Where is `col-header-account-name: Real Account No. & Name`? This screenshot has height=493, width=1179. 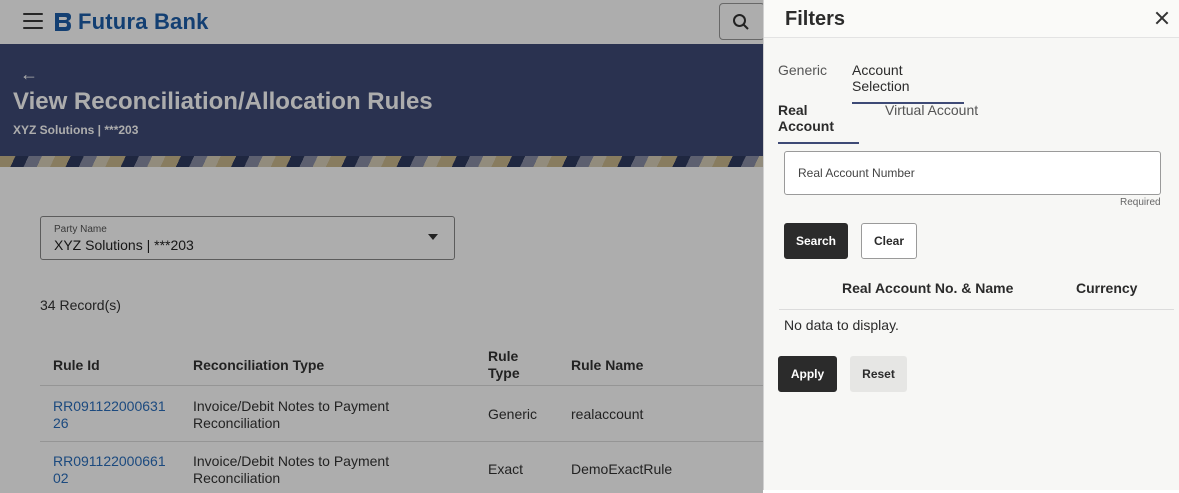
col-header-account-name: Real Account No. & Name is located at coordinates (928, 288).